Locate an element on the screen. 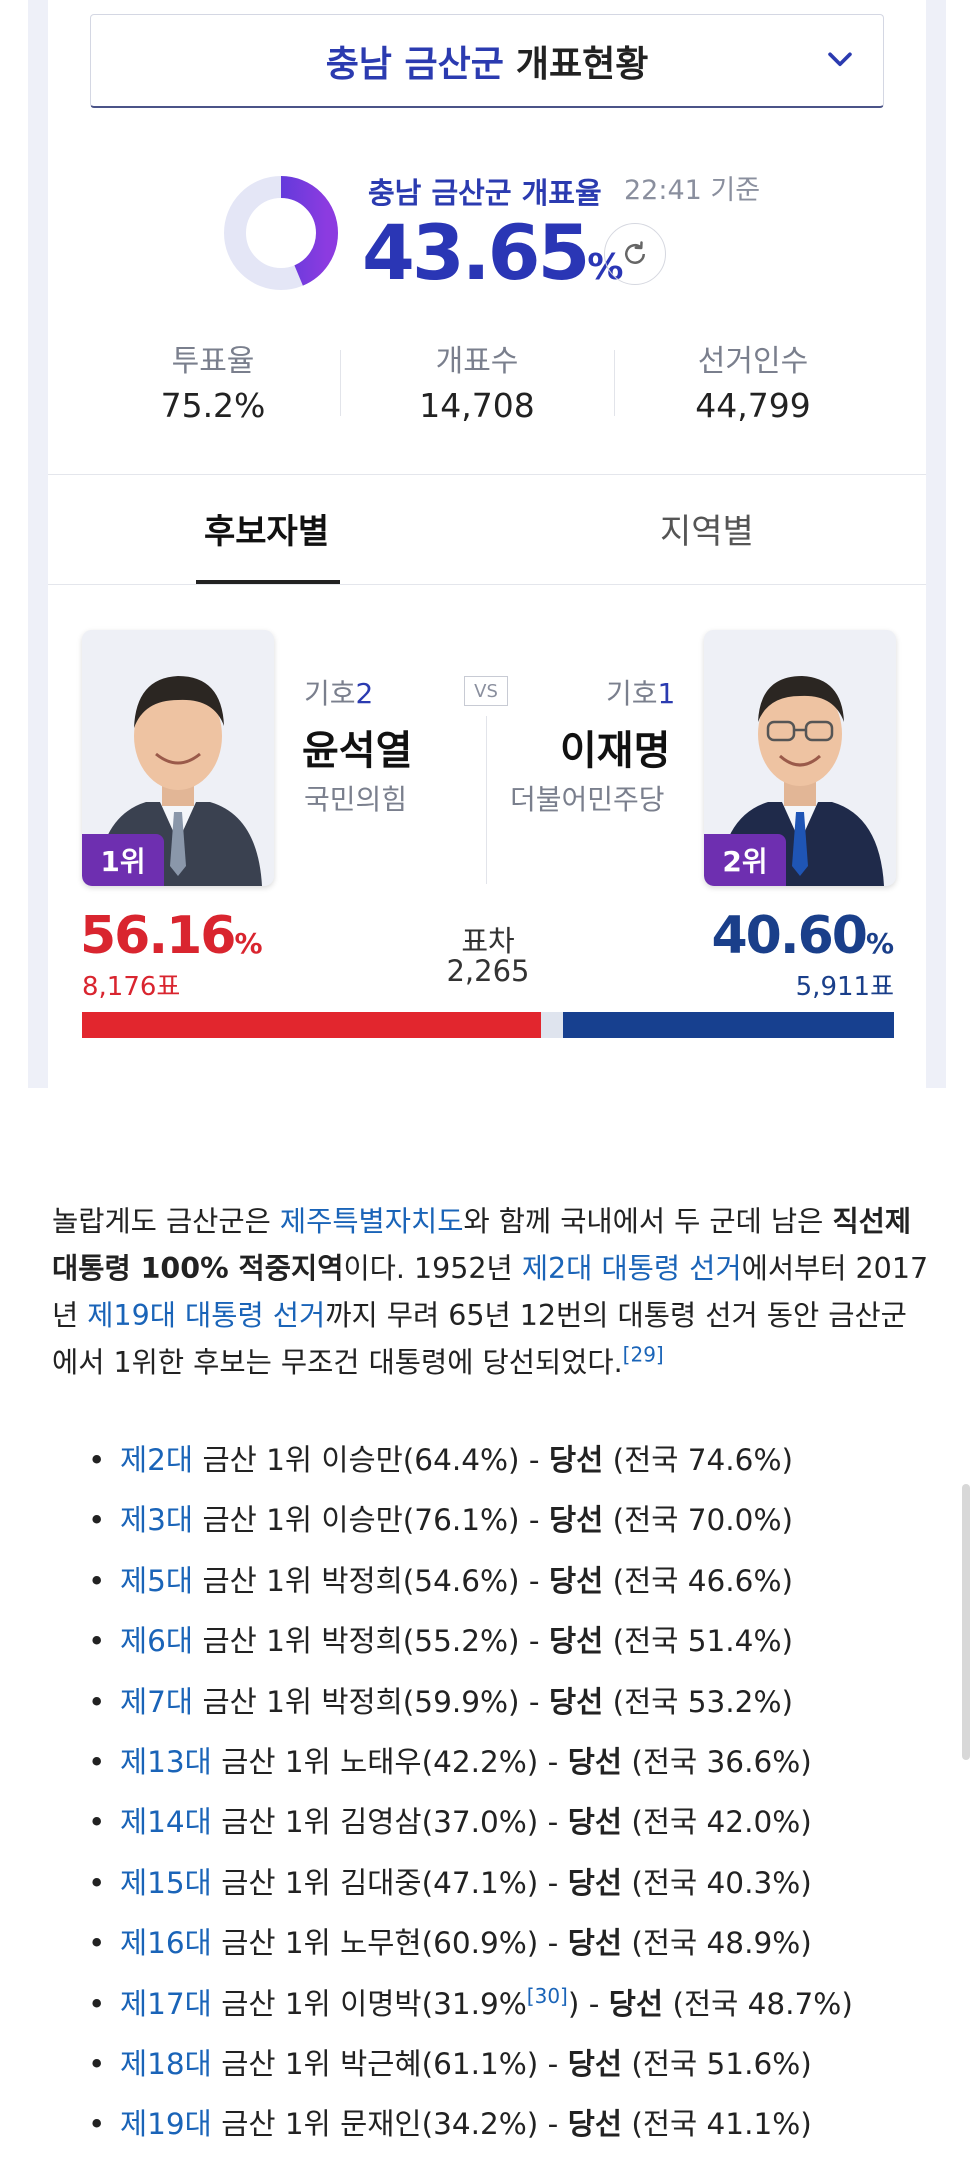 Image resolution: width=972 pixels, height=2170 pixels. candidate-name: 윤석열 is located at coordinates (357, 751).